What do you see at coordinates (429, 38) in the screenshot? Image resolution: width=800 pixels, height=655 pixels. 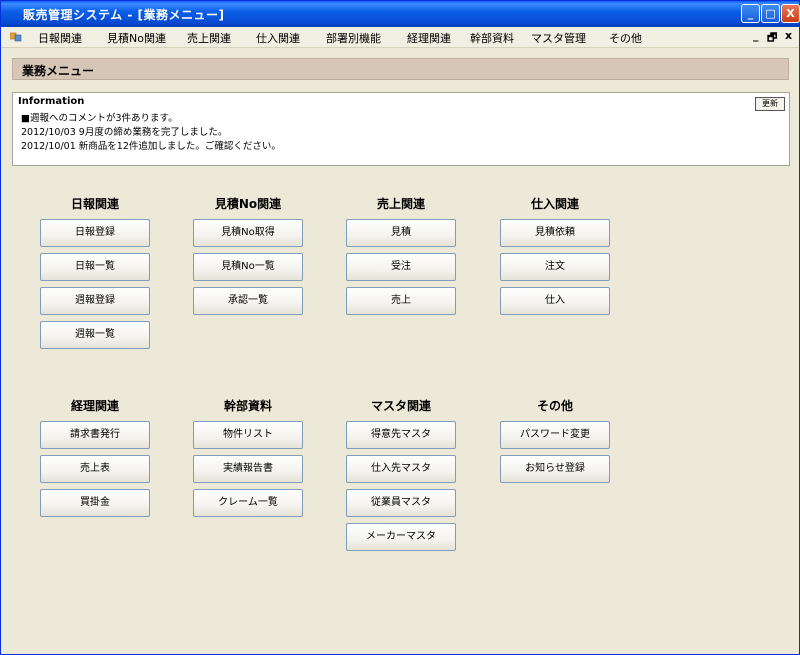 I see `menu-item-accounting: 経理関連` at bounding box center [429, 38].